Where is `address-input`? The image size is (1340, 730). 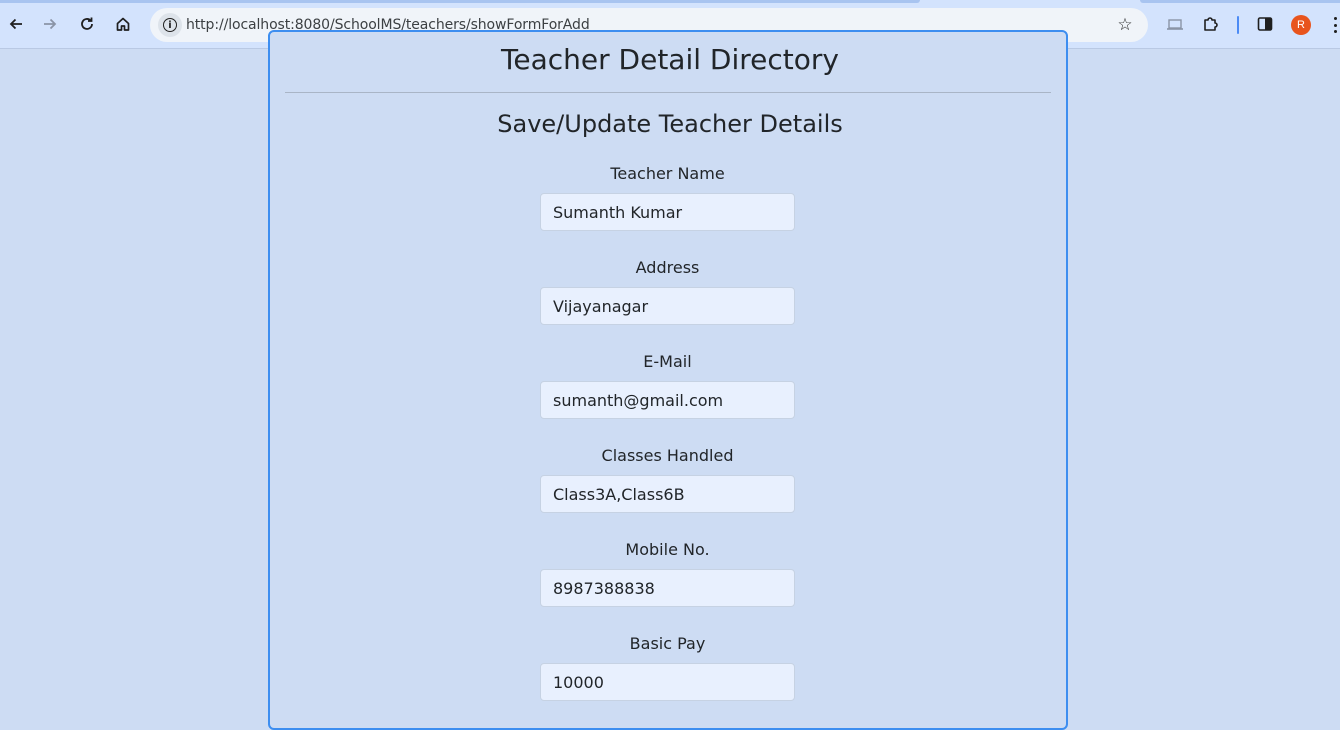
address-input is located at coordinates (667, 306).